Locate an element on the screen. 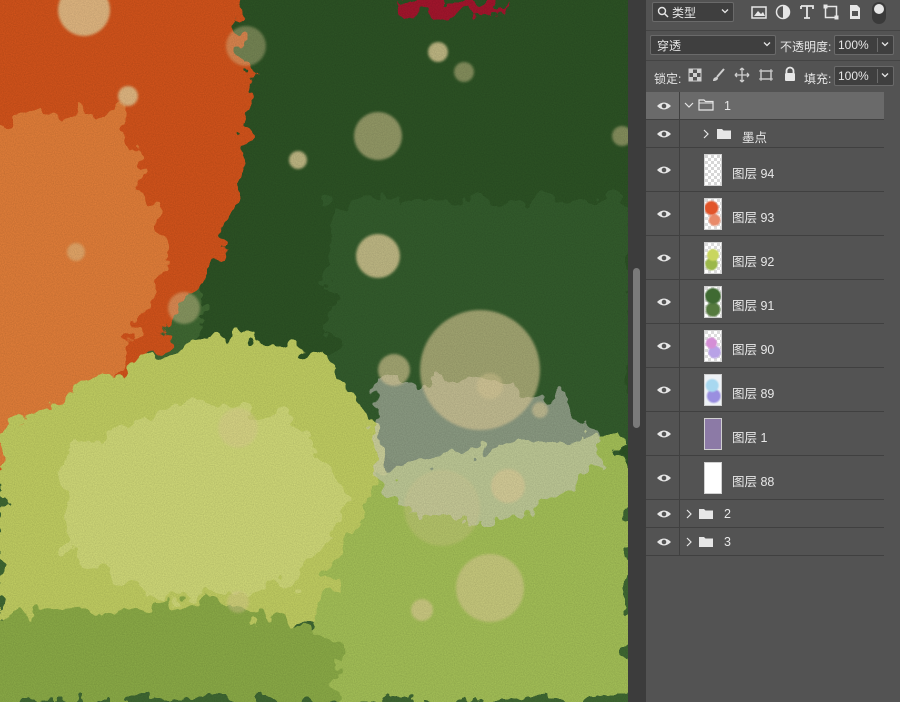  layer-name: 图层 91 is located at coordinates (753, 306).